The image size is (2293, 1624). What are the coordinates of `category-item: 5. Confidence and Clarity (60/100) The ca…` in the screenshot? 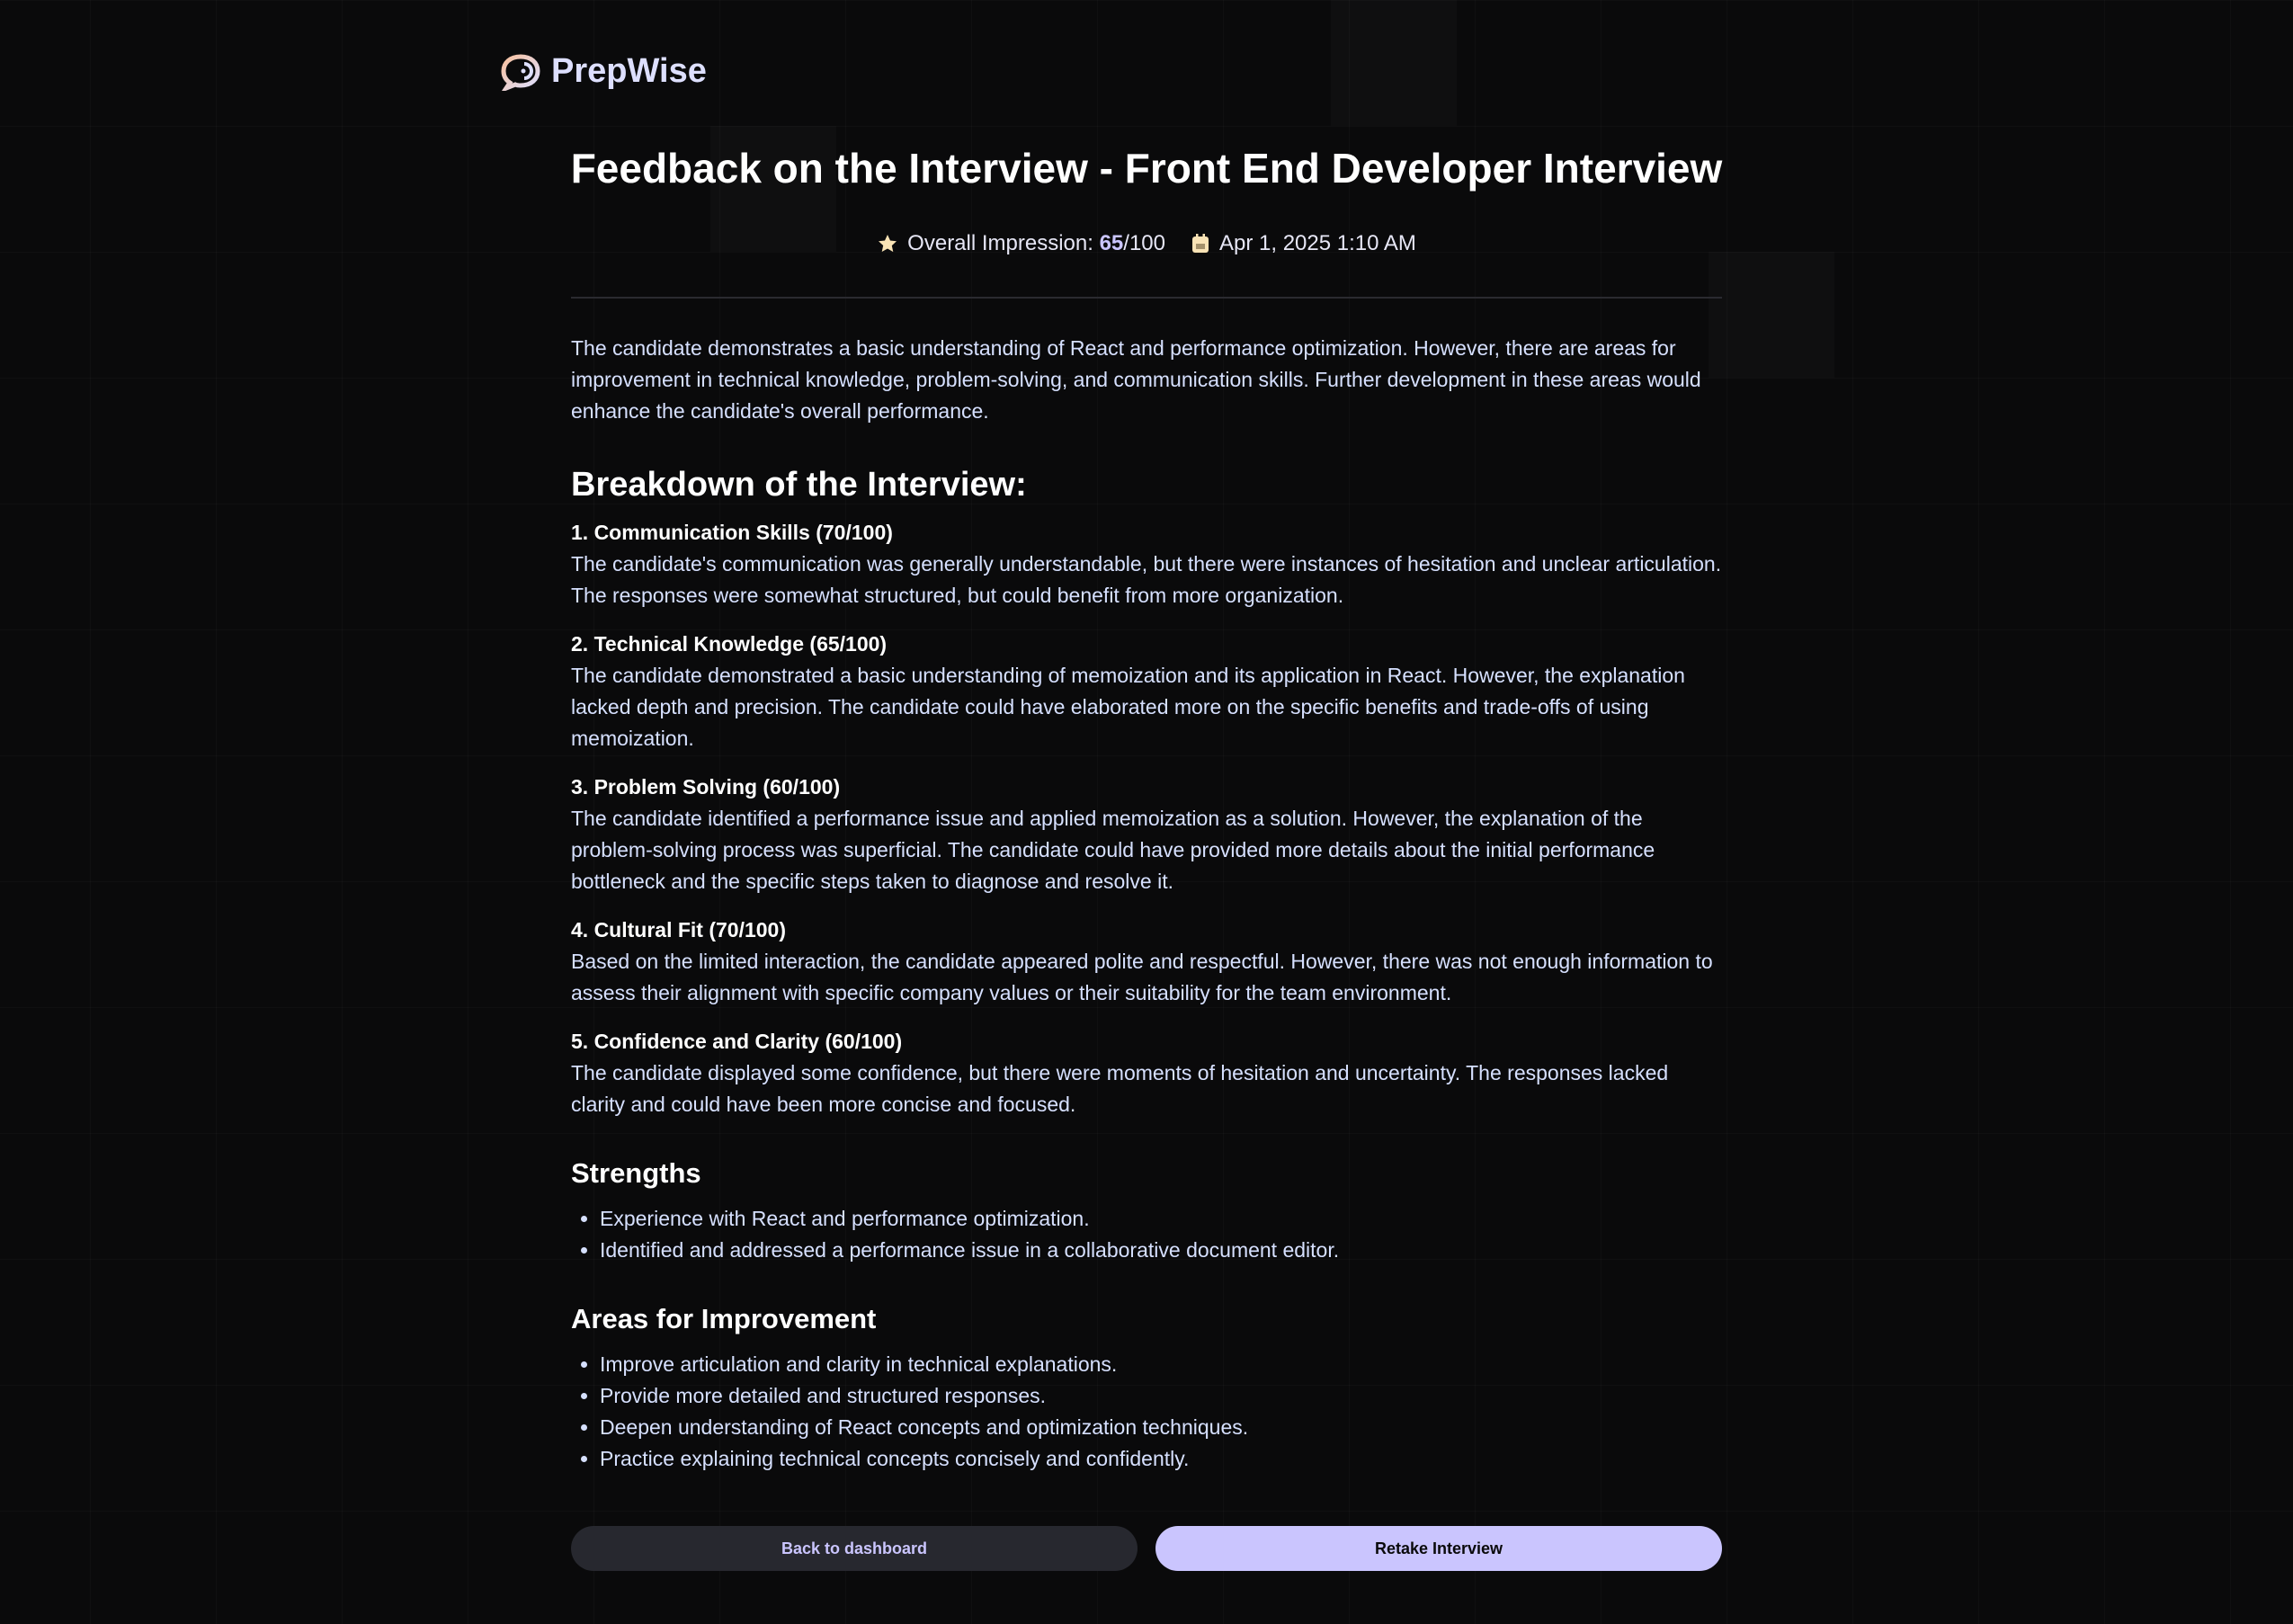 It's located at (1146, 1073).